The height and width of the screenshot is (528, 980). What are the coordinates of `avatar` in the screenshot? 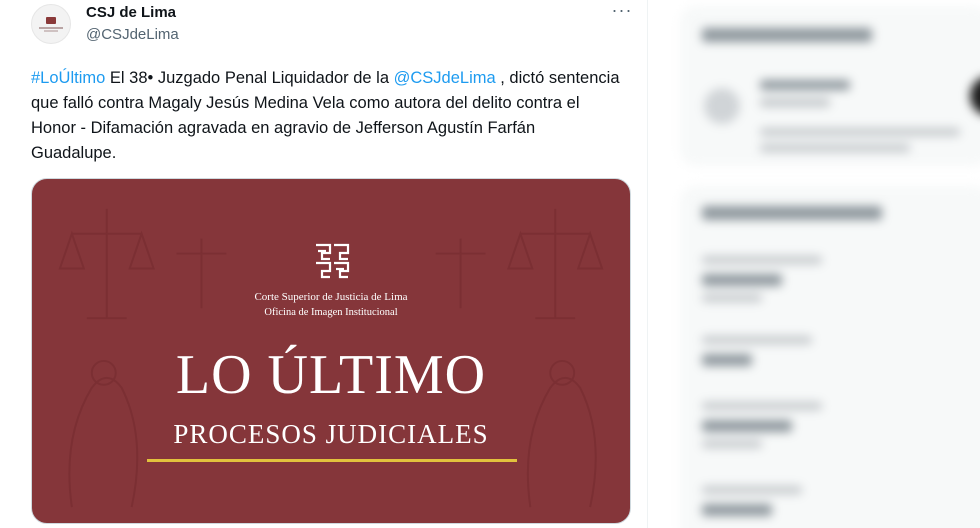 It's located at (51, 24).